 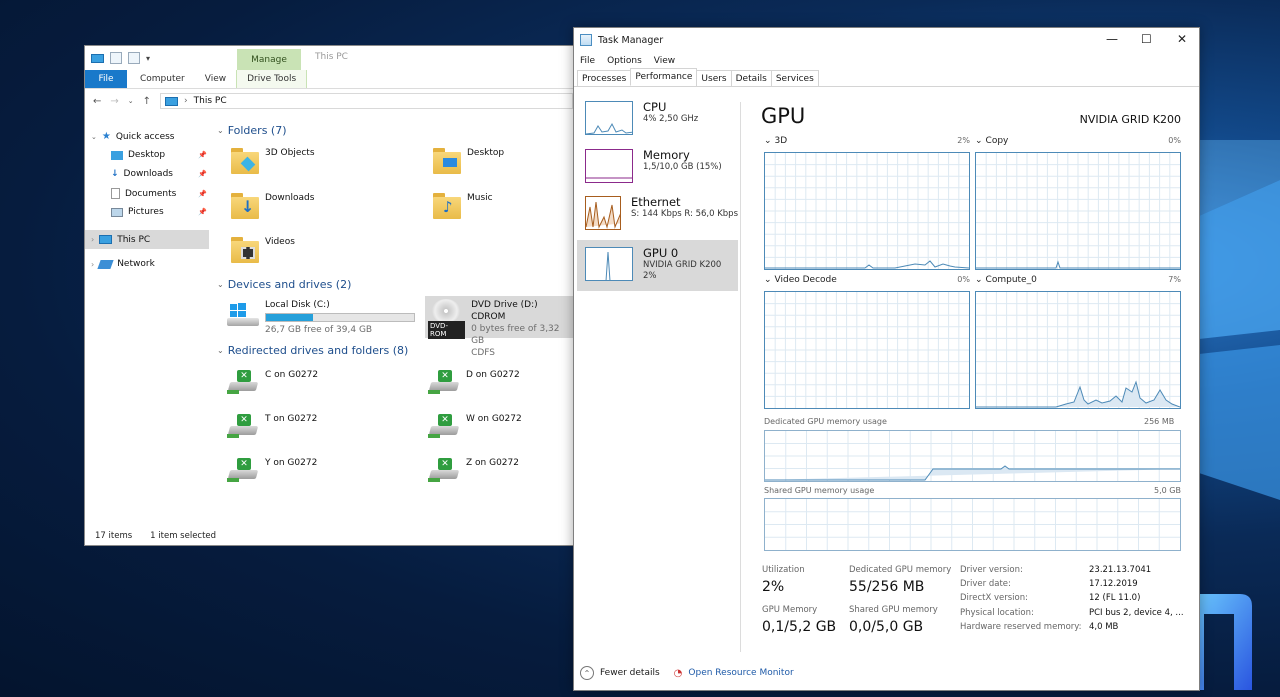 I want to click on driver-key: DirectX version:, so click(x=994, y=598).